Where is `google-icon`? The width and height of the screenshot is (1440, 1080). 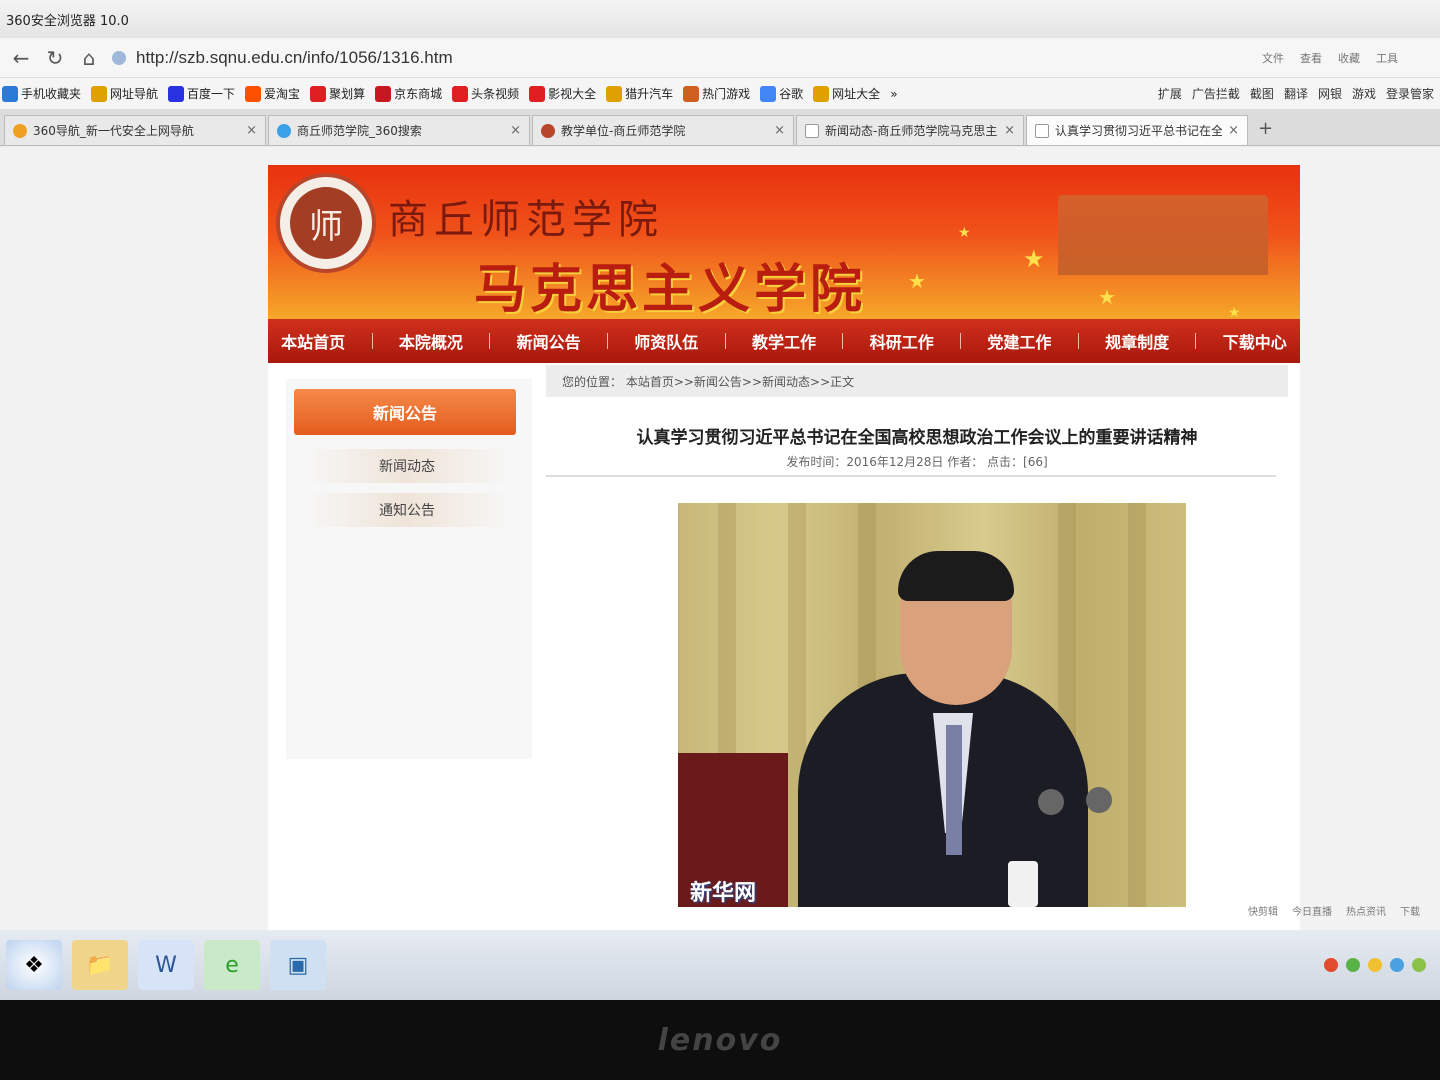
google-icon is located at coordinates (768, 93).